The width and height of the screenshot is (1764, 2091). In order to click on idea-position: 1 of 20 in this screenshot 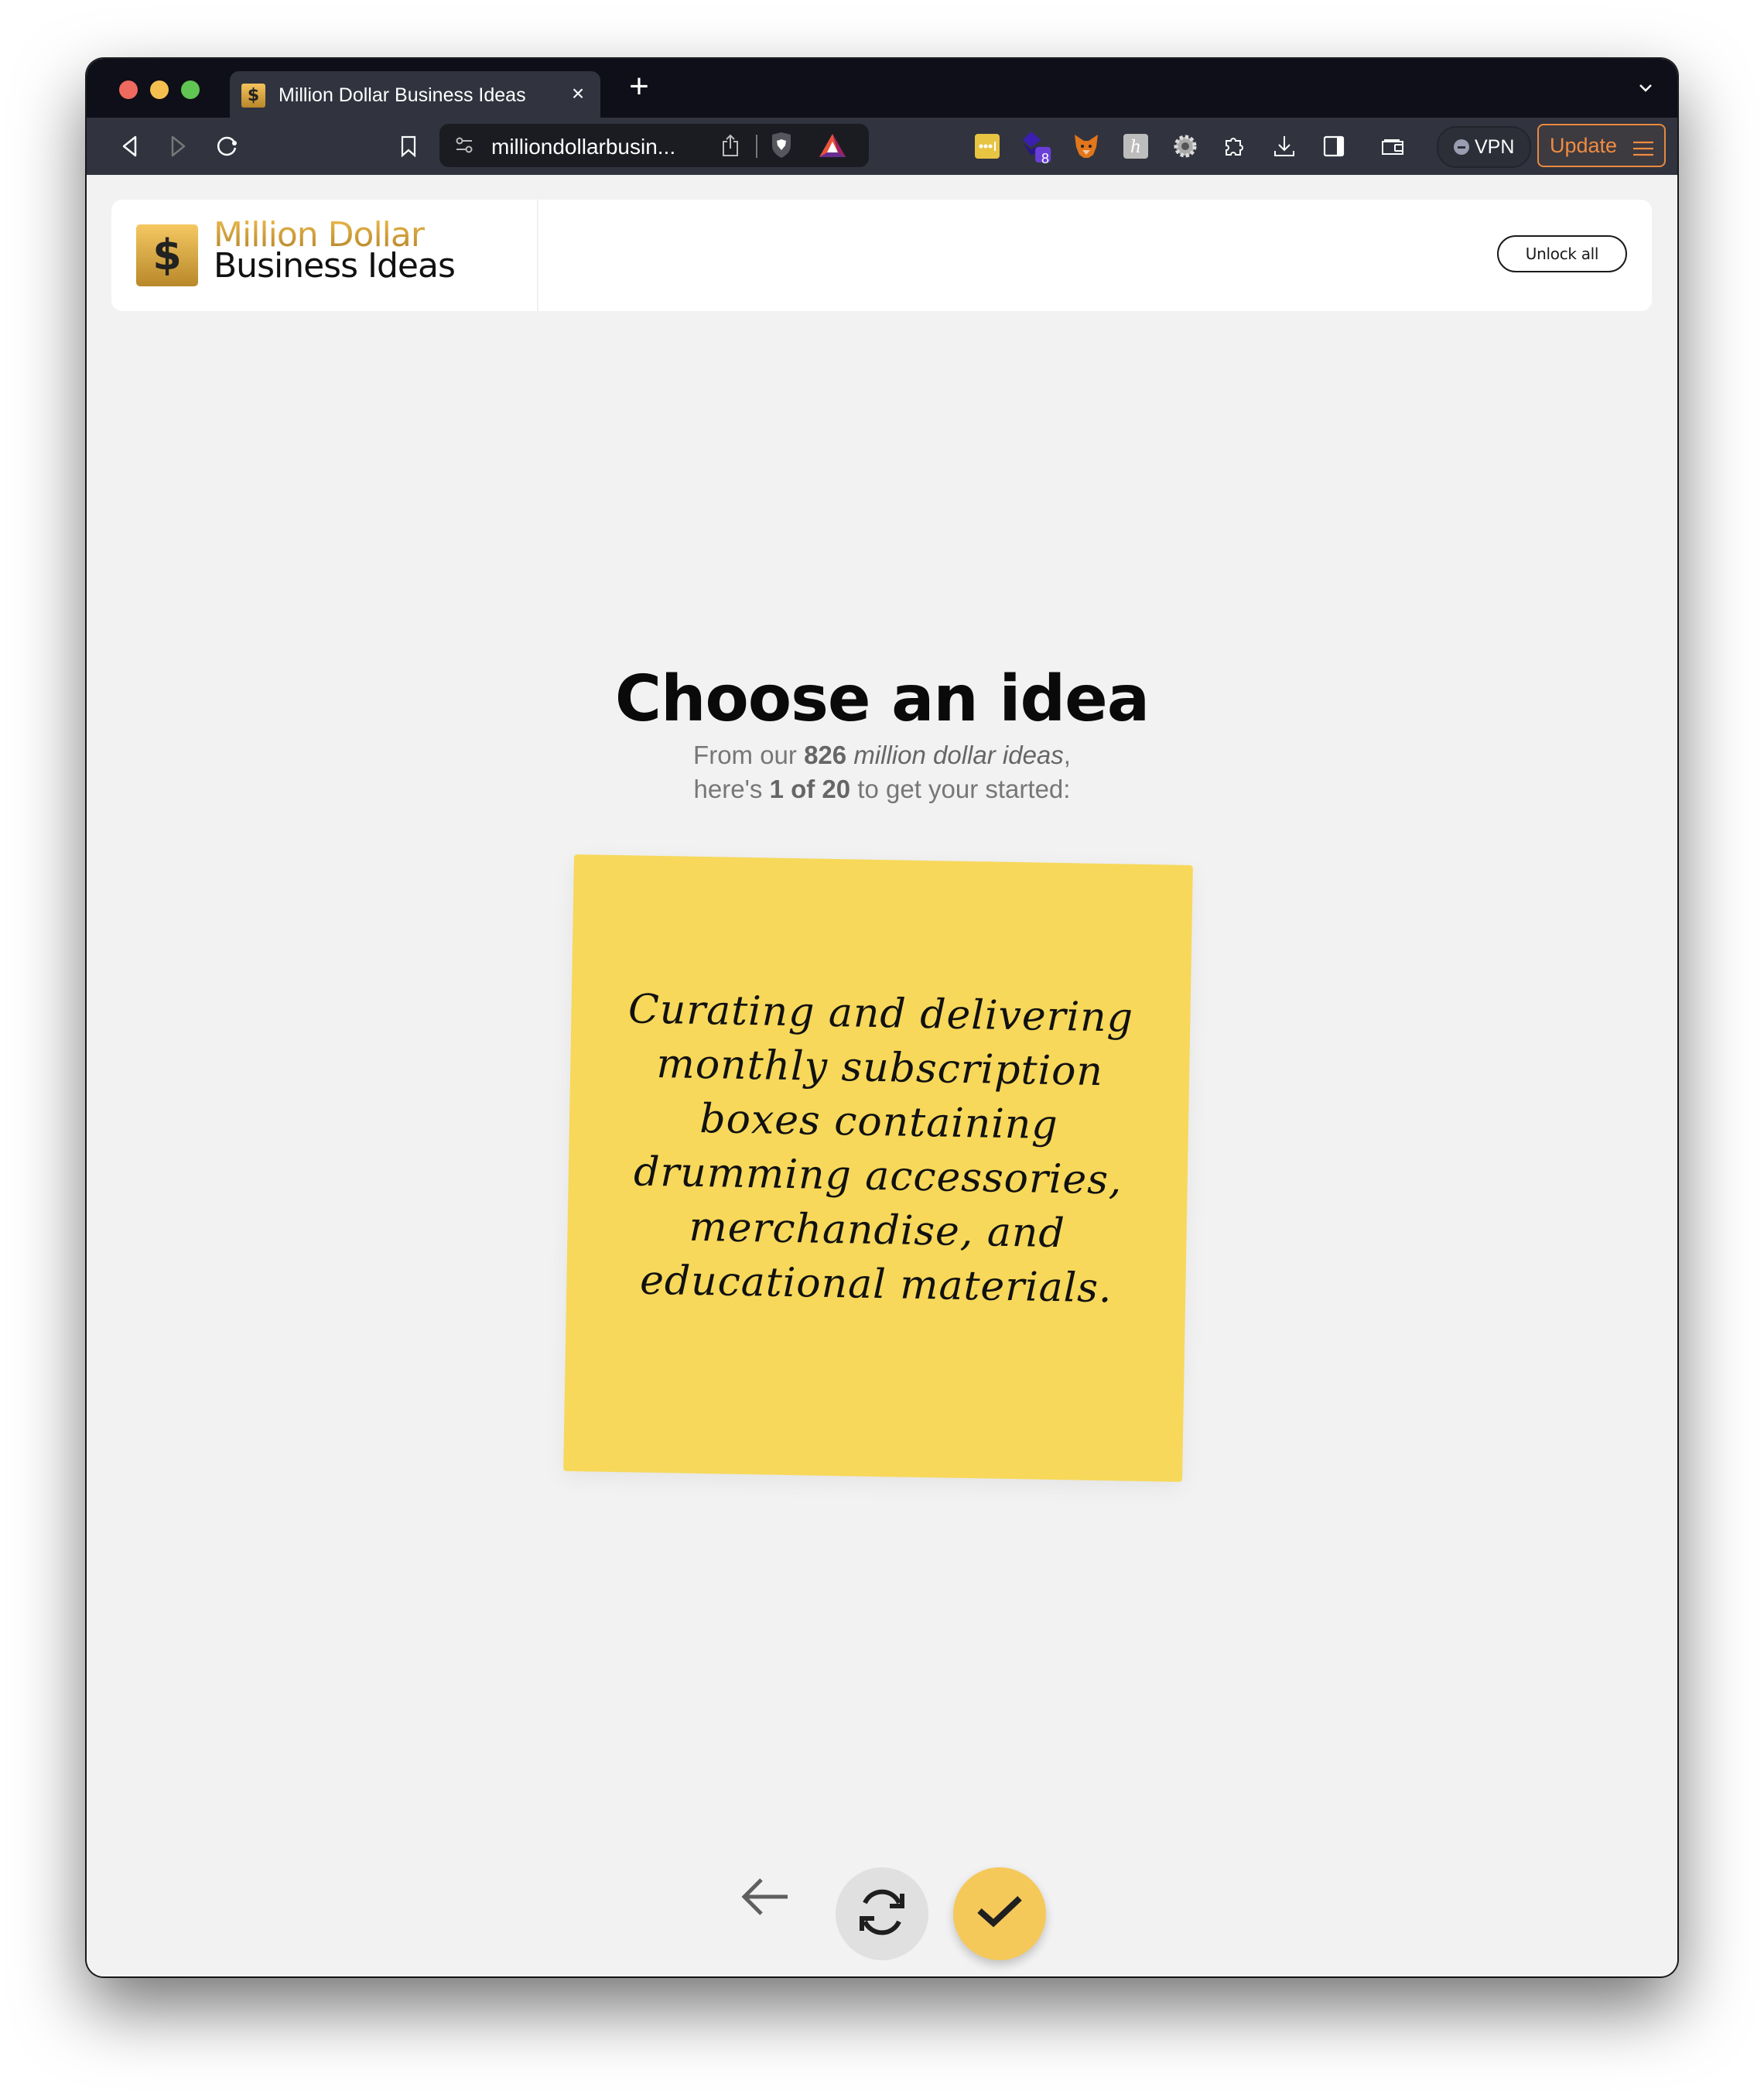, I will do `click(810, 789)`.